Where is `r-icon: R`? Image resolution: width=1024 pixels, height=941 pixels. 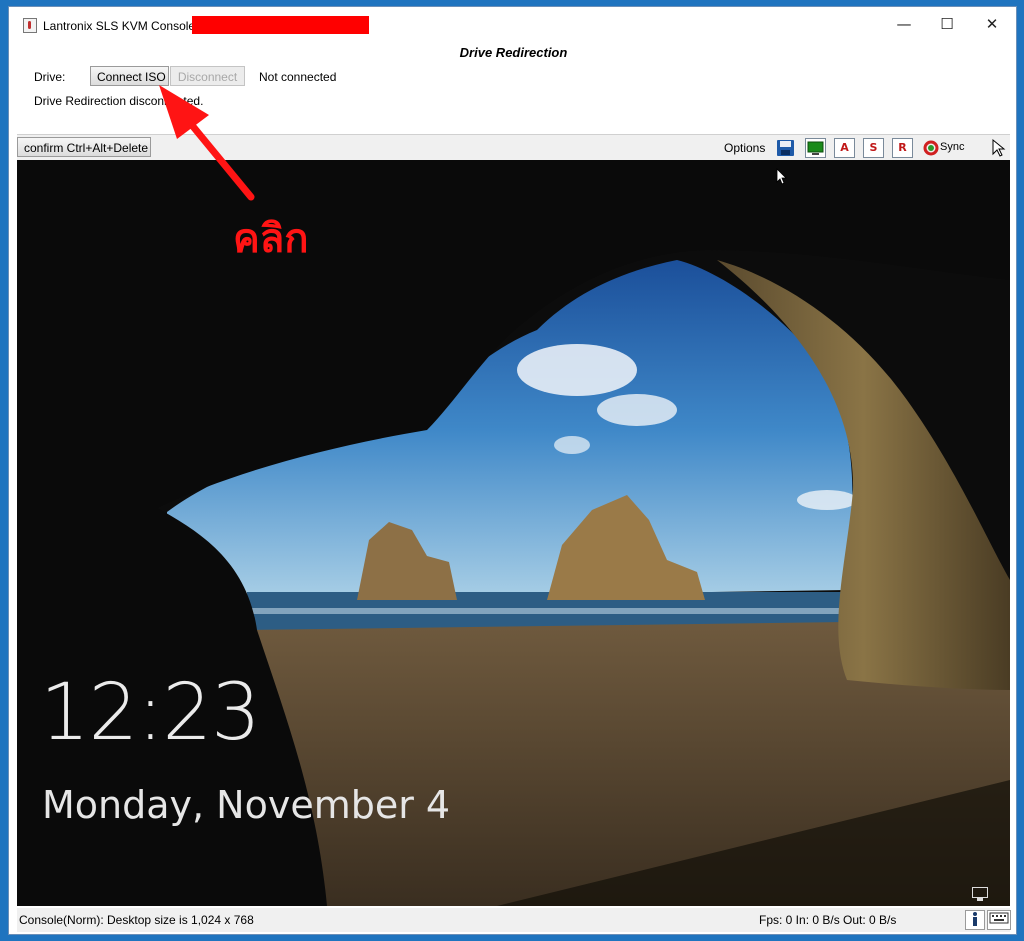
r-icon: R is located at coordinates (902, 148).